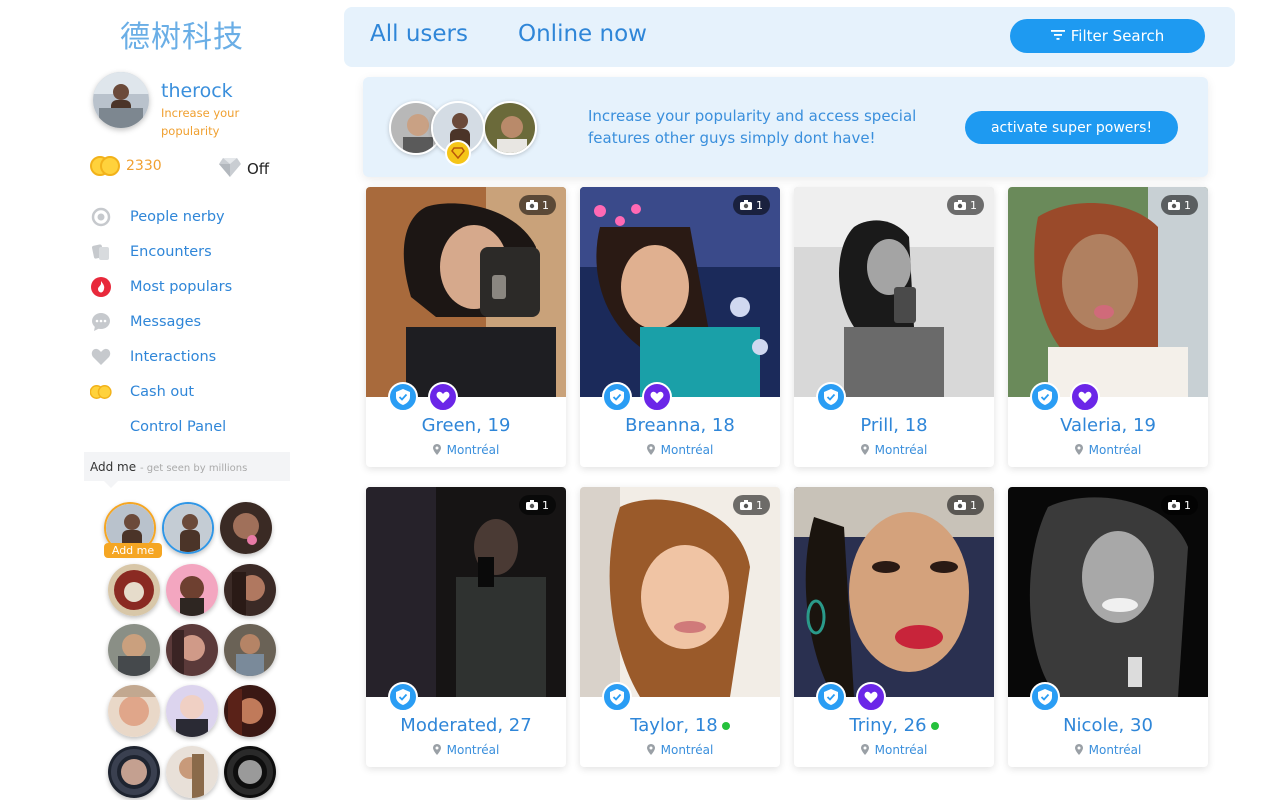 The height and width of the screenshot is (800, 1280). What do you see at coordinates (126, 166) in the screenshot?
I see `coins-balance: 2330` at bounding box center [126, 166].